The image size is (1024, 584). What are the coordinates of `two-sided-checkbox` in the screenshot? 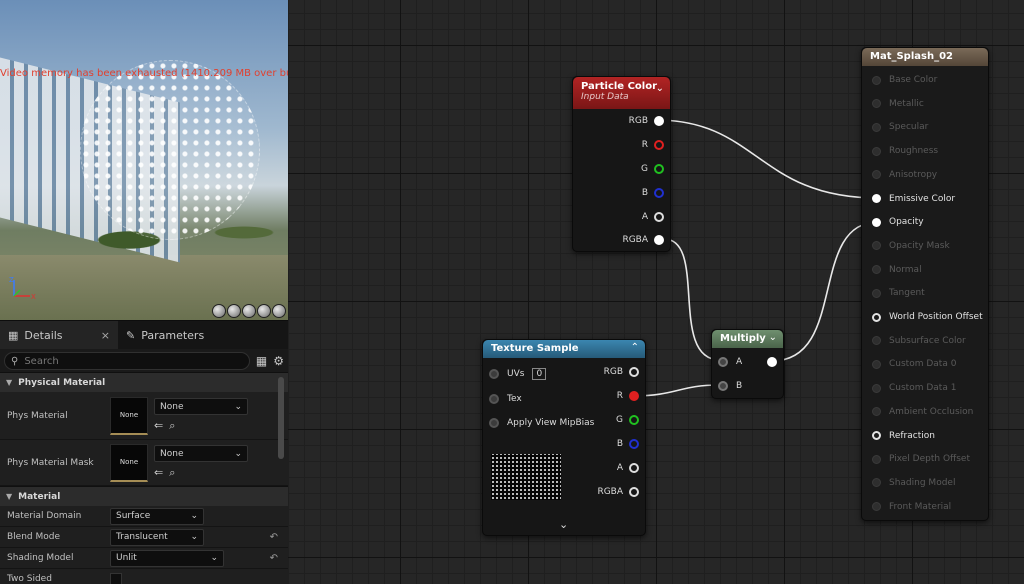 It's located at (116, 578).